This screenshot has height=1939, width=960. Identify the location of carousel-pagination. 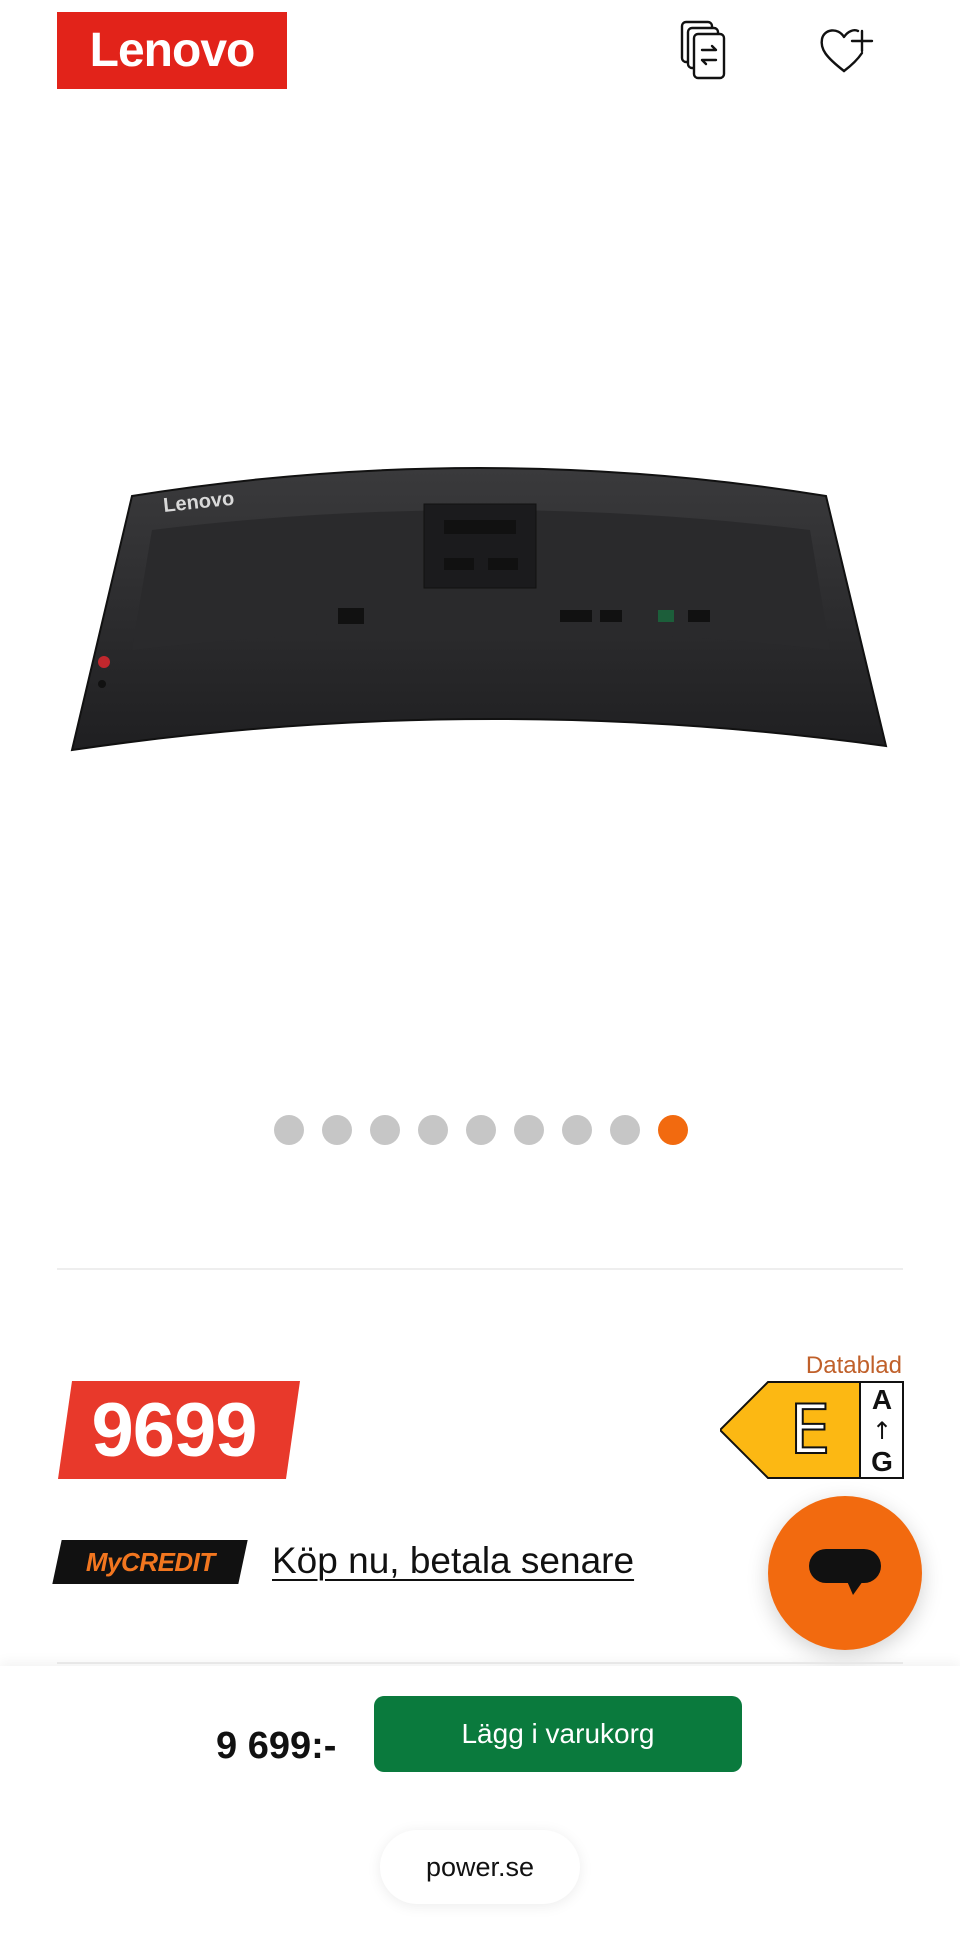
(481, 1130).